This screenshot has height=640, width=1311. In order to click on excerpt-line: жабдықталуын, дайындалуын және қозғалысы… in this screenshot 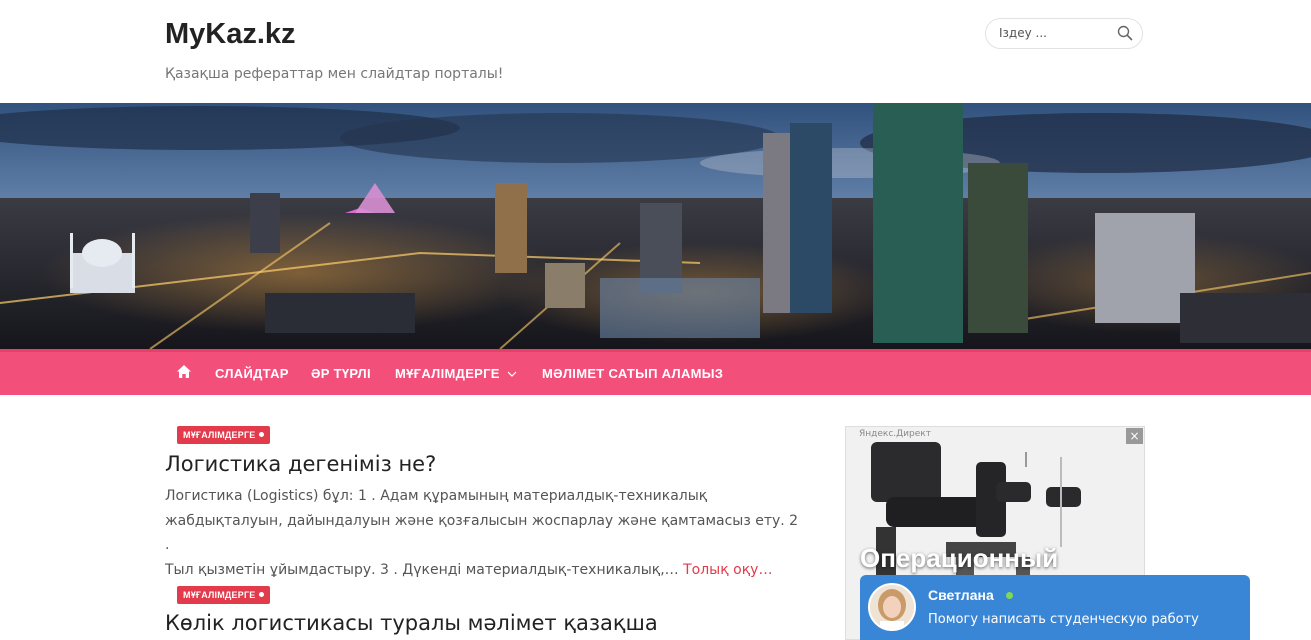, I will do `click(482, 533)`.